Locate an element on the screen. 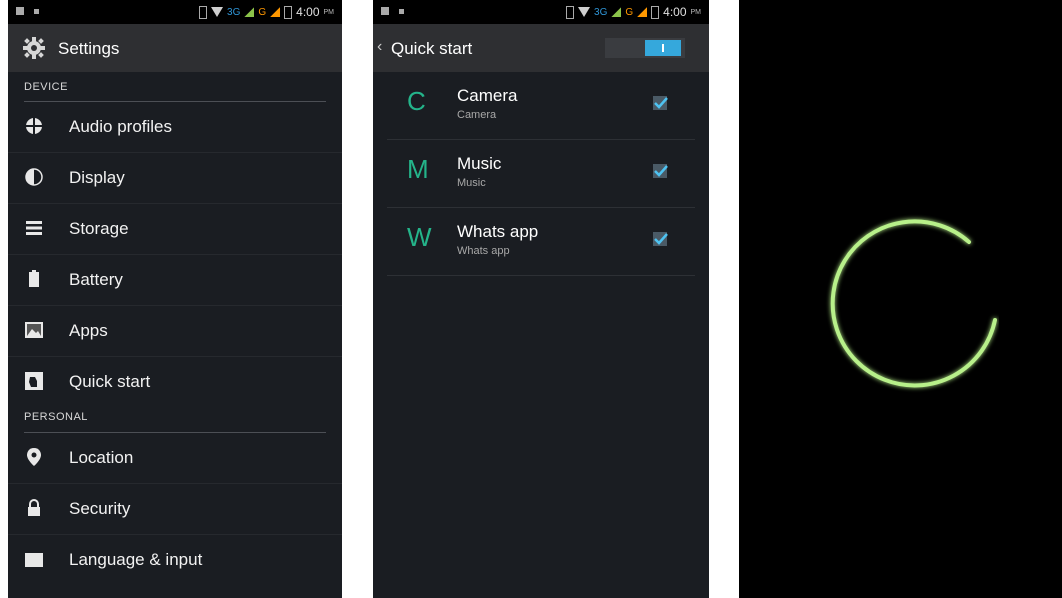  display-icon is located at coordinates (34, 177).